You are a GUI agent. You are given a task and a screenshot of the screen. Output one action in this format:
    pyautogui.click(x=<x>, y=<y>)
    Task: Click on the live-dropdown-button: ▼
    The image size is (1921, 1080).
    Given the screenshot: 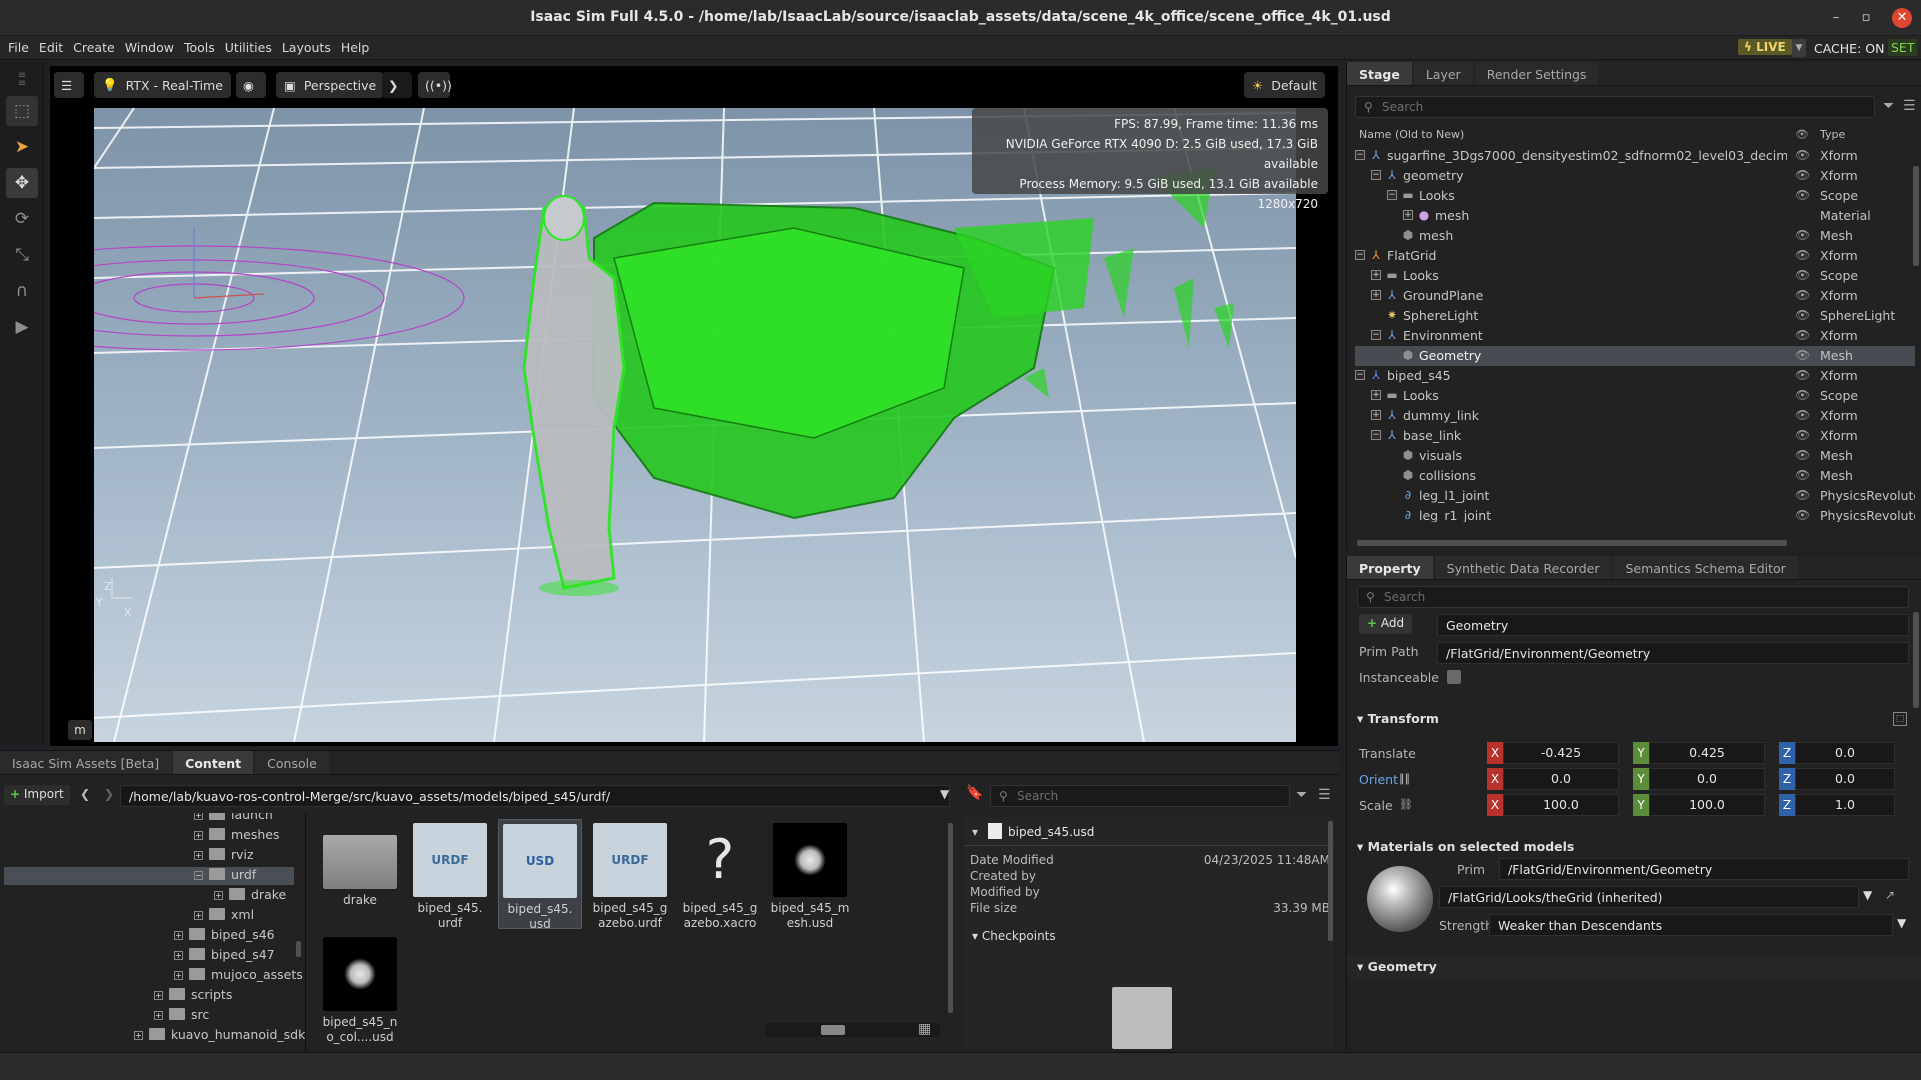 What is the action you would take?
    pyautogui.click(x=1799, y=48)
    